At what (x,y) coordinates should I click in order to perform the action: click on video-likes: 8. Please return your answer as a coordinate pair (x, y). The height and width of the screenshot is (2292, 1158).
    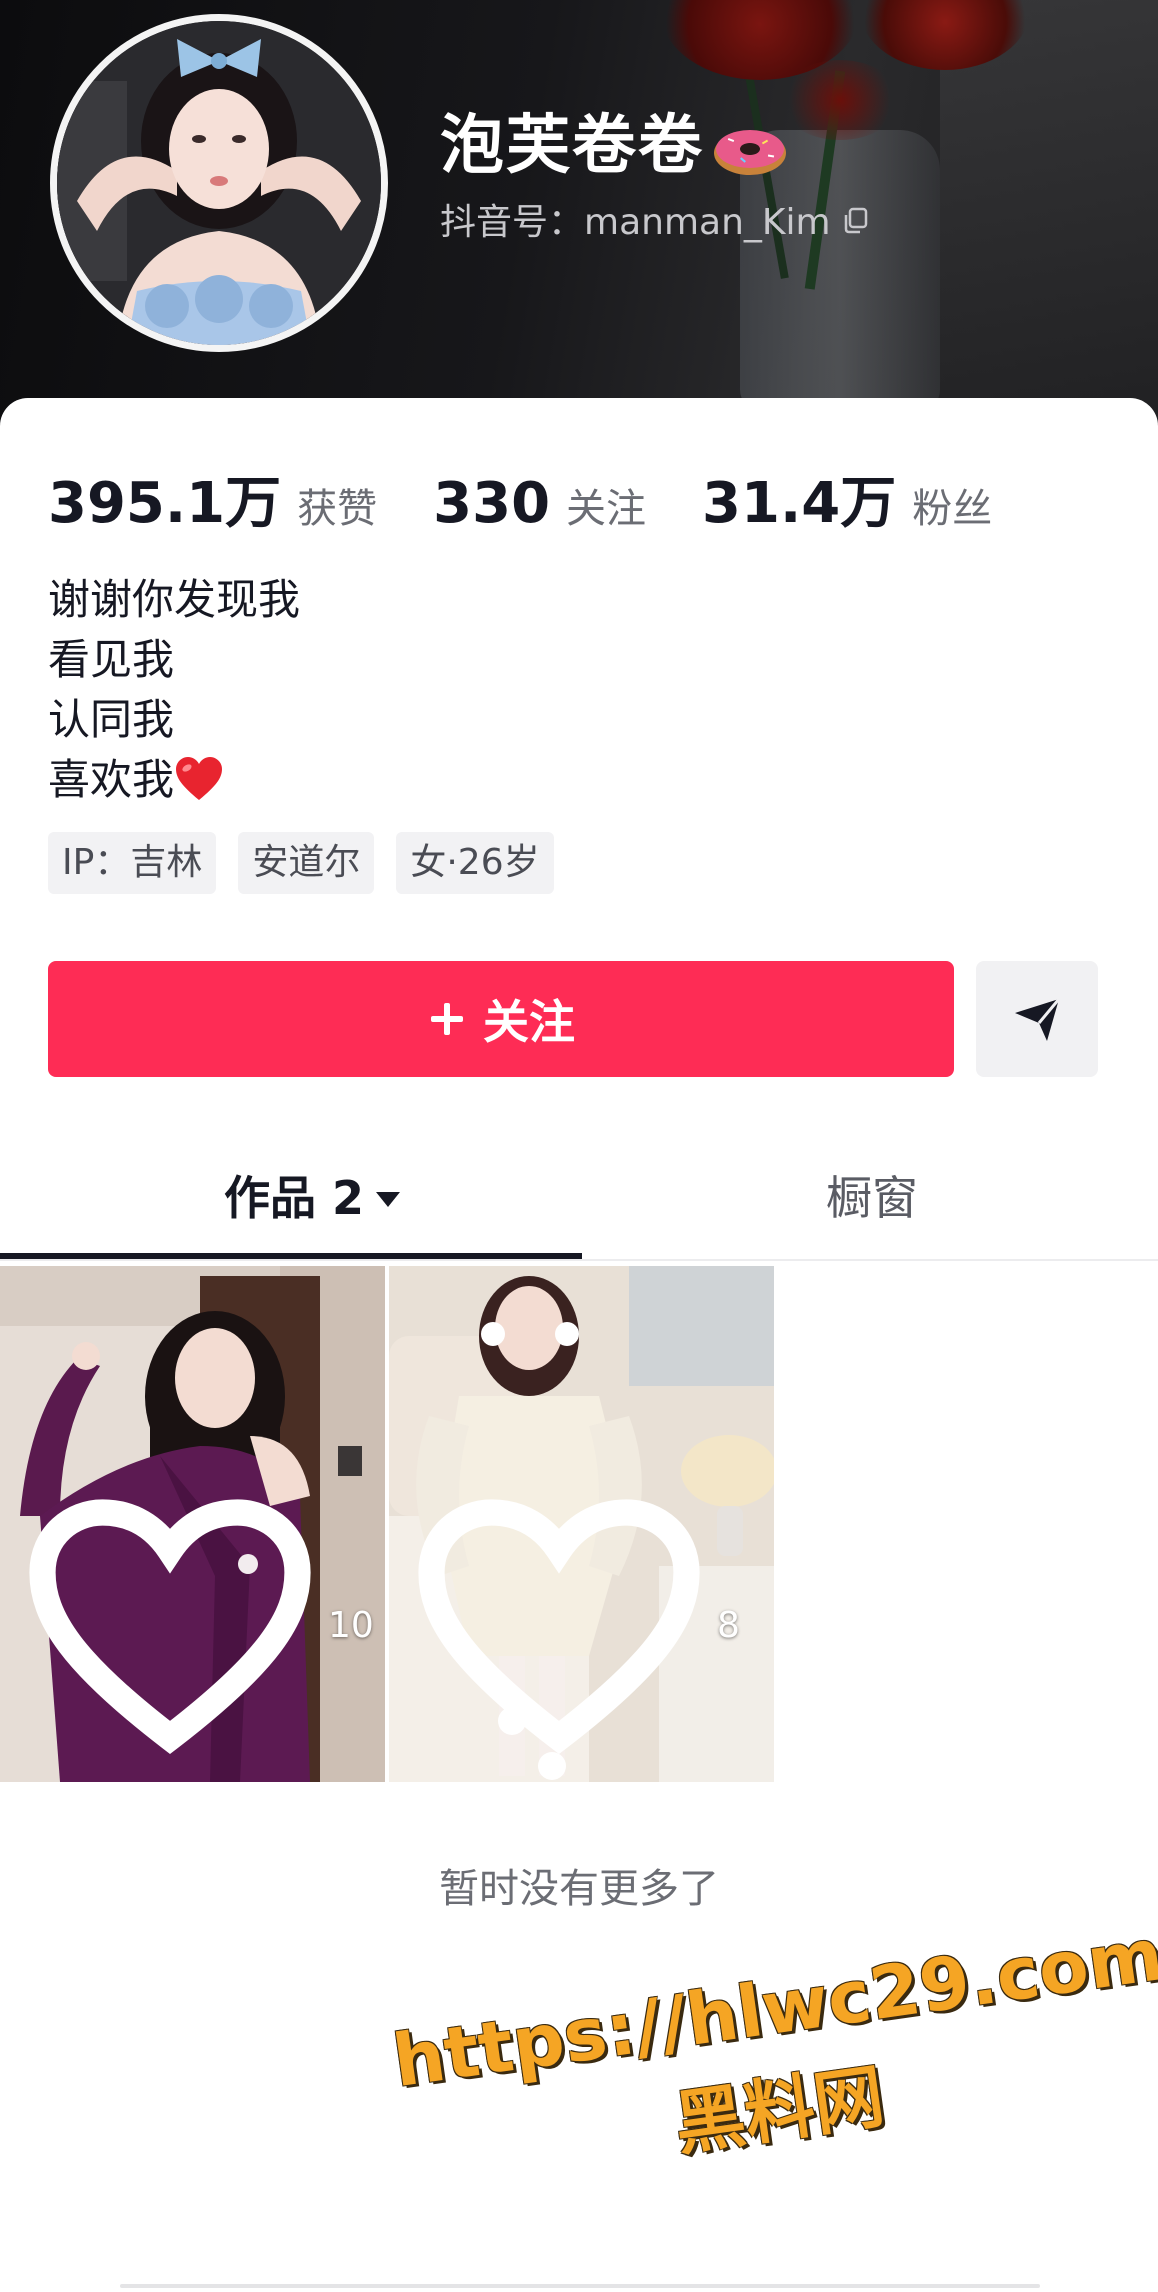
    Looking at the image, I should click on (574, 1625).